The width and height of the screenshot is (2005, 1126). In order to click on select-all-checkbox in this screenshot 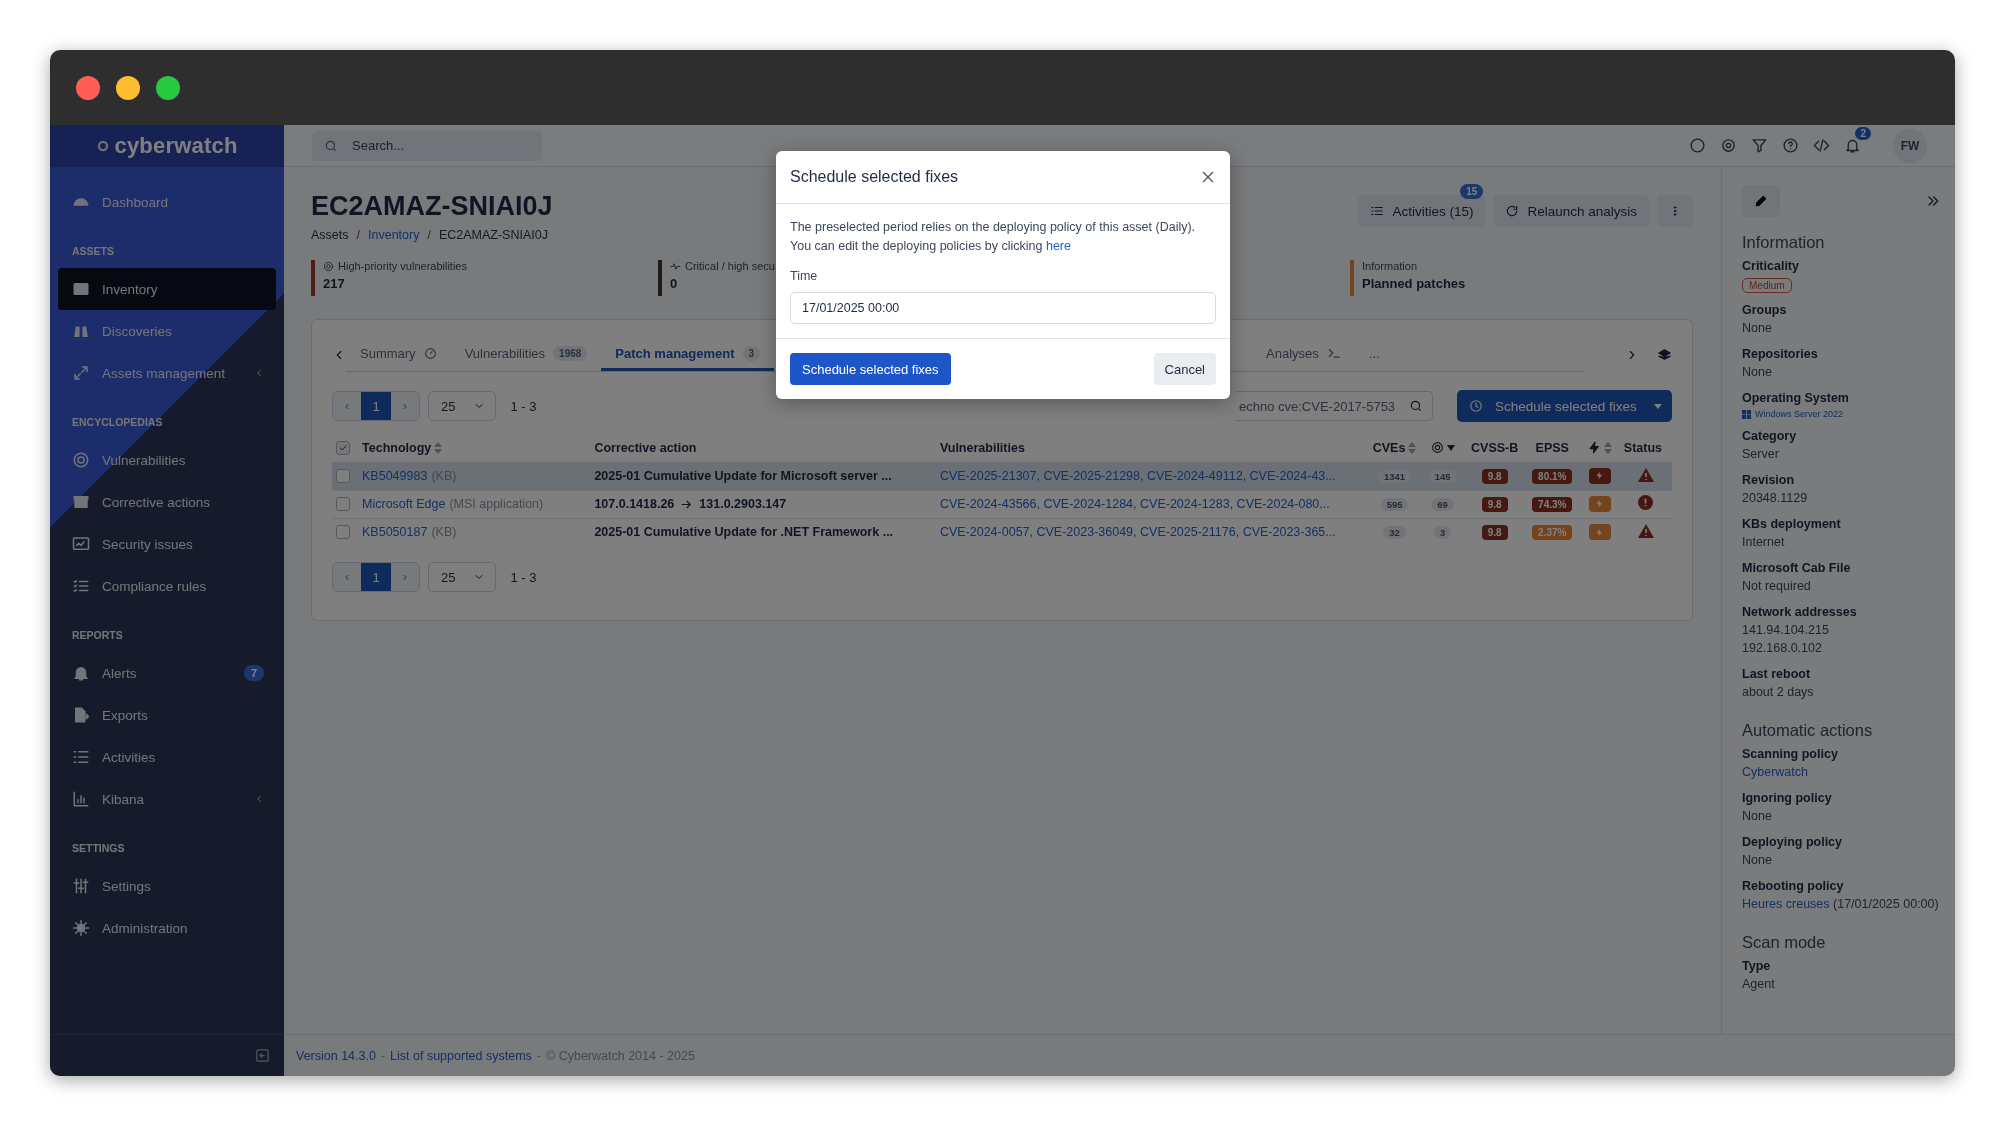, I will do `click(343, 447)`.